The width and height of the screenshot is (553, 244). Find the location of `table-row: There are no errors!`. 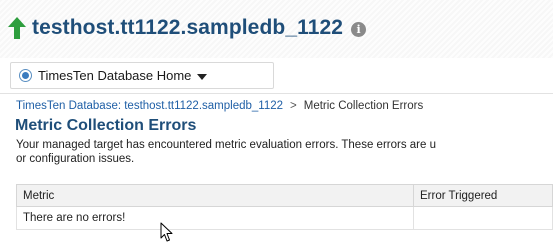

table-row: There are no errors! is located at coordinates (284, 218).